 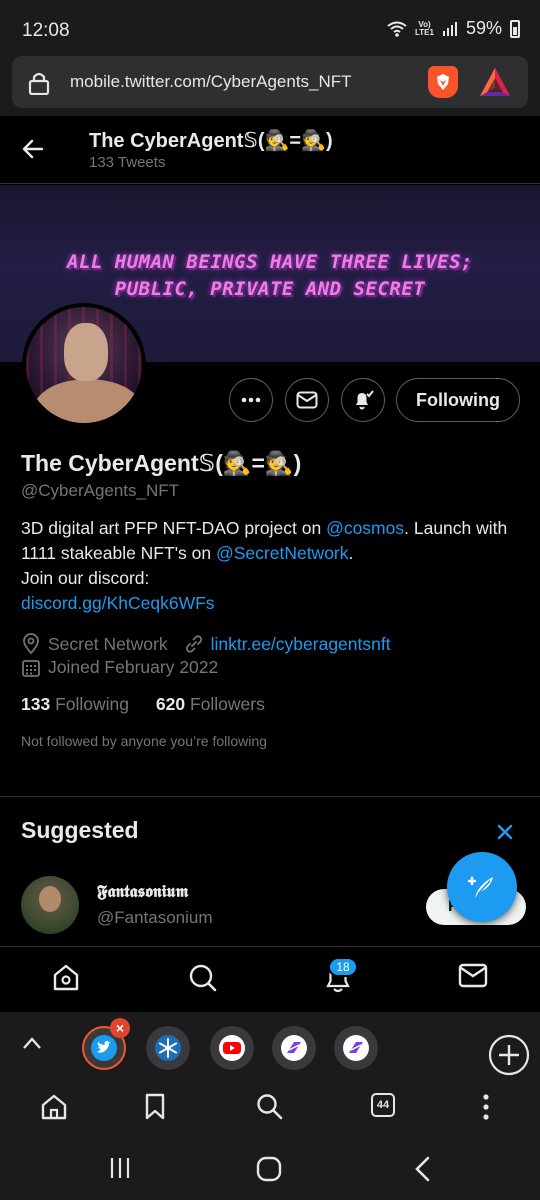 I want to click on profile-meta-row: Secret Network linktr.ee/cyberagentsnft, so click(x=206, y=644).